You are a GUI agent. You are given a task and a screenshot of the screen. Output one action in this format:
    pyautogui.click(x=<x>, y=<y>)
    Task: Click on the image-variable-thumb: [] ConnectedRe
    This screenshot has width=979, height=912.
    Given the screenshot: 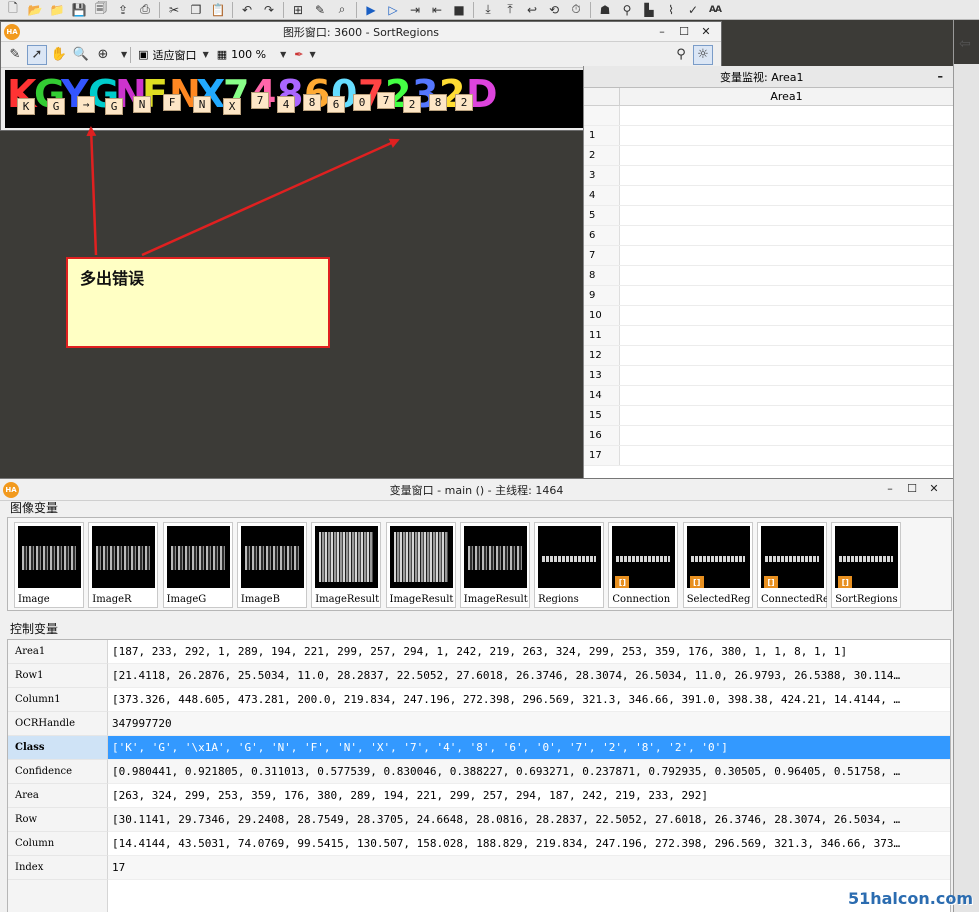 What is the action you would take?
    pyautogui.click(x=792, y=565)
    